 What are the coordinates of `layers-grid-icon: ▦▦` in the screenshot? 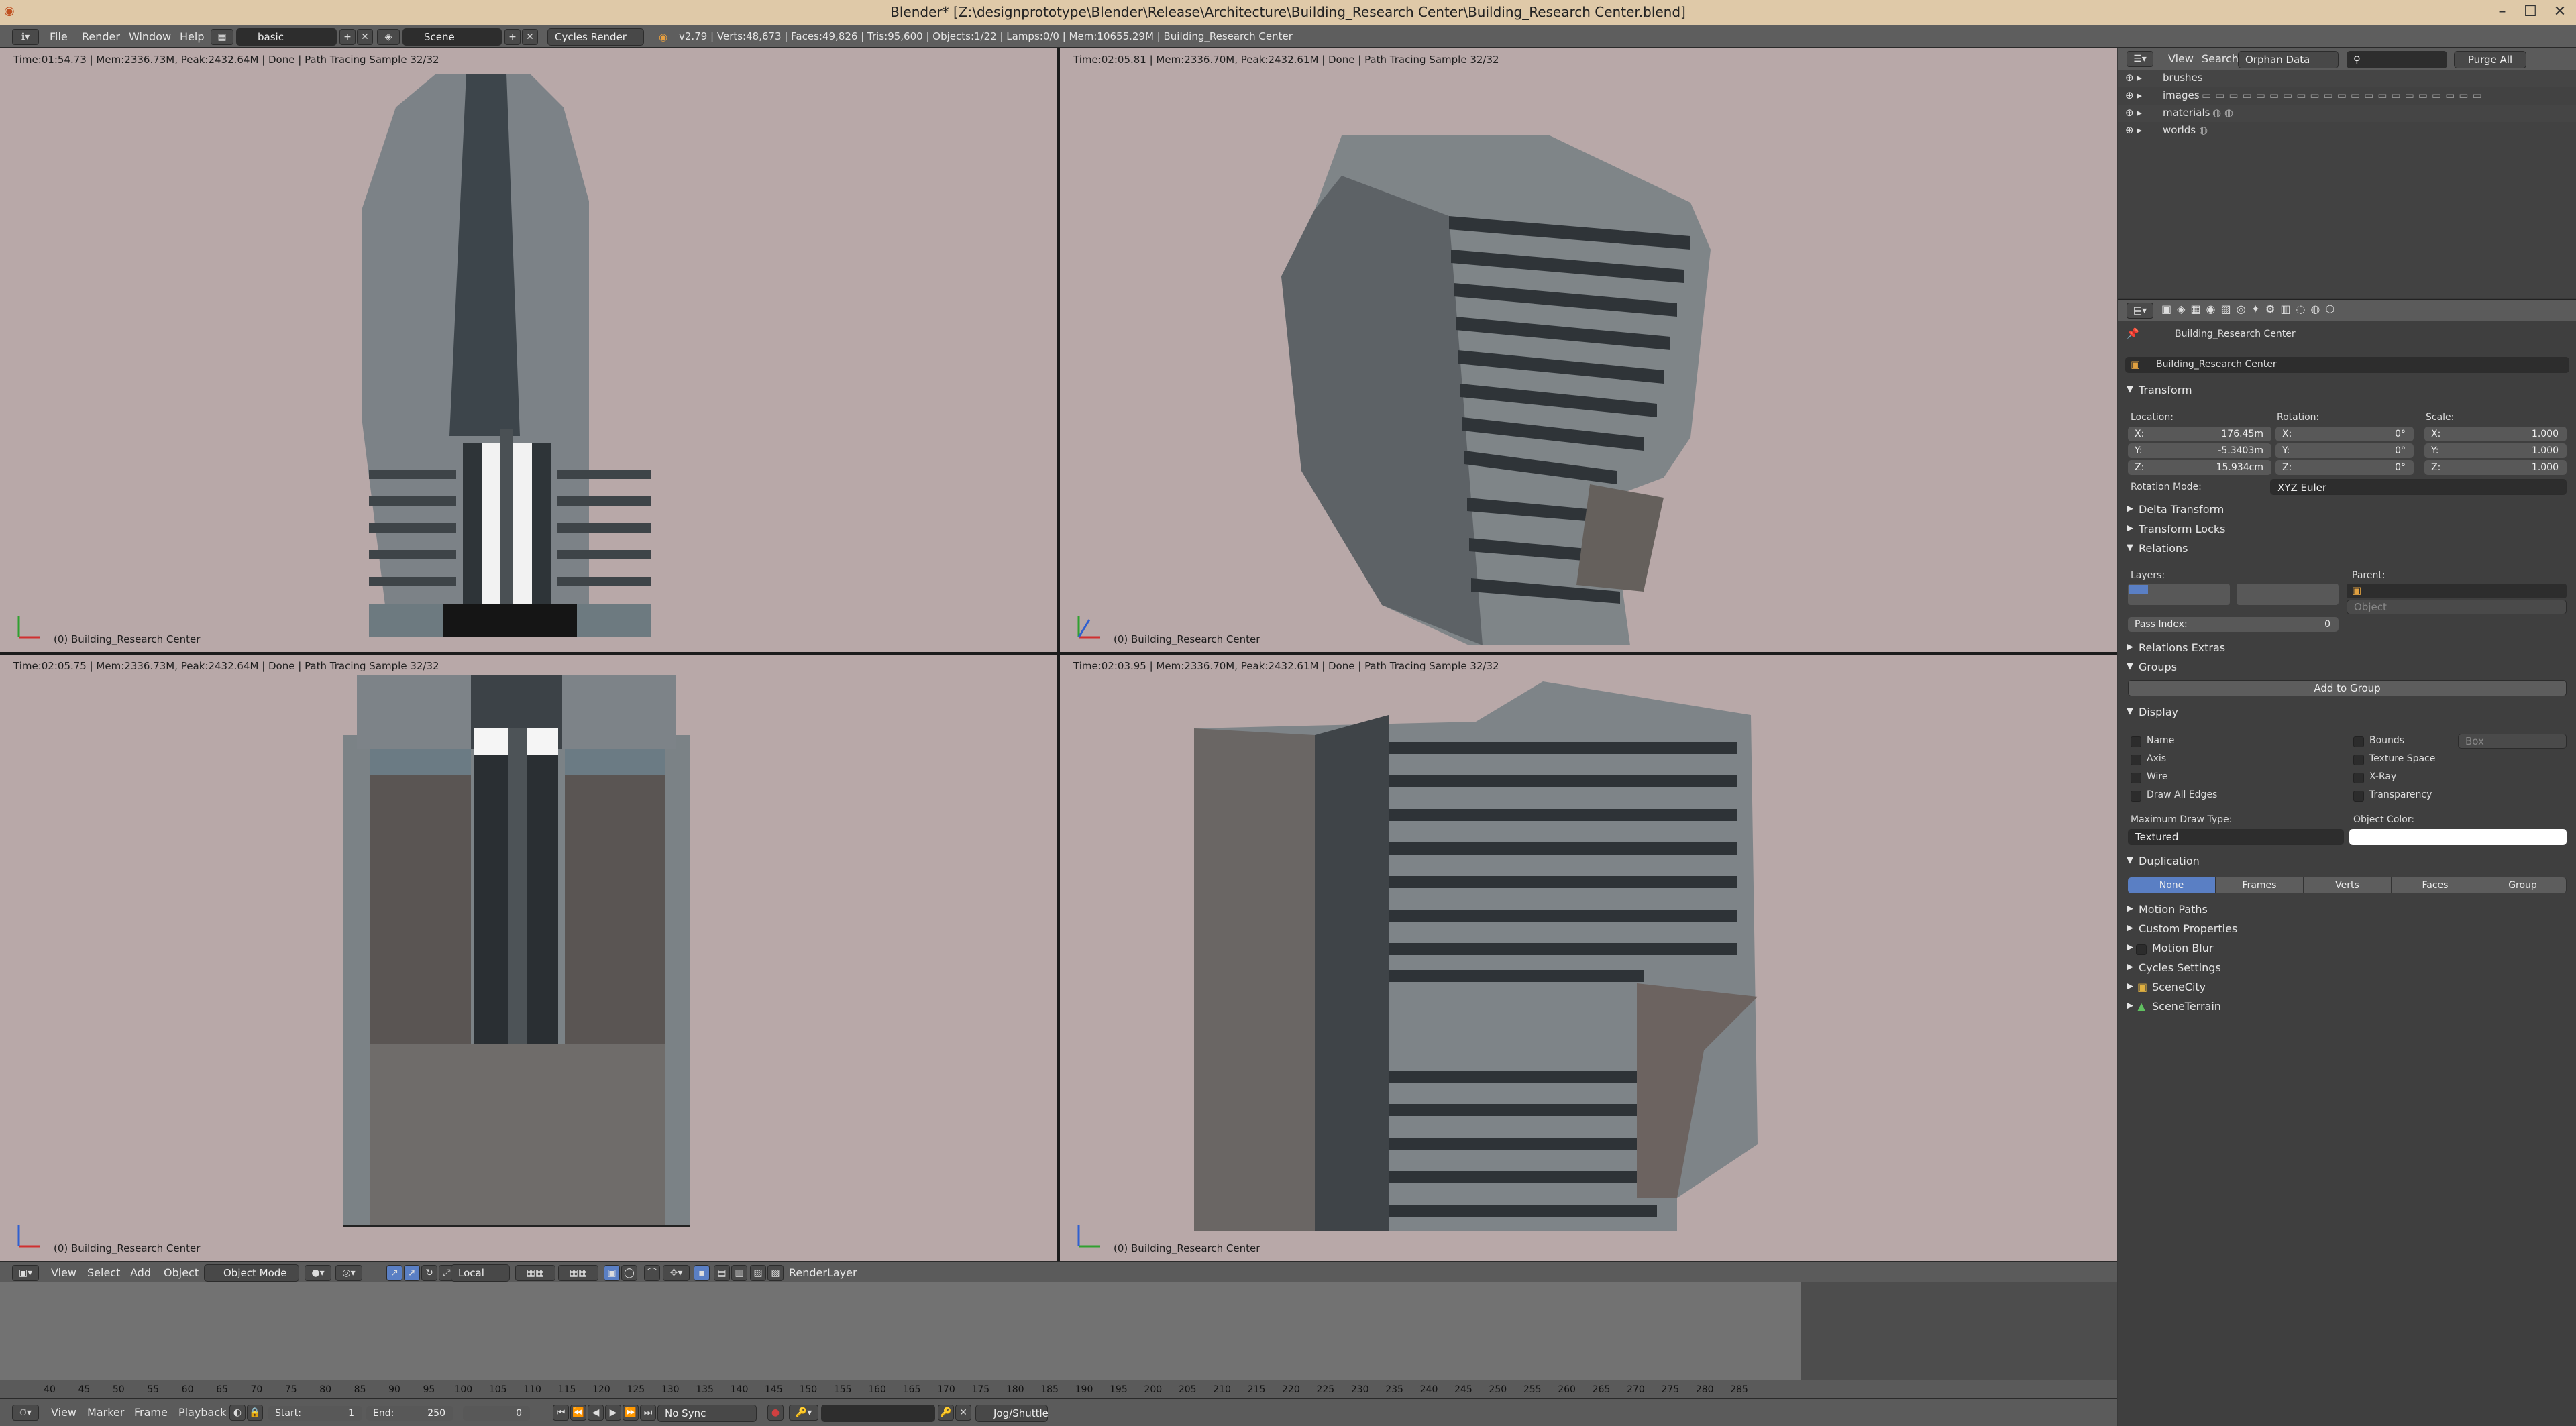 It's located at (535, 1273).